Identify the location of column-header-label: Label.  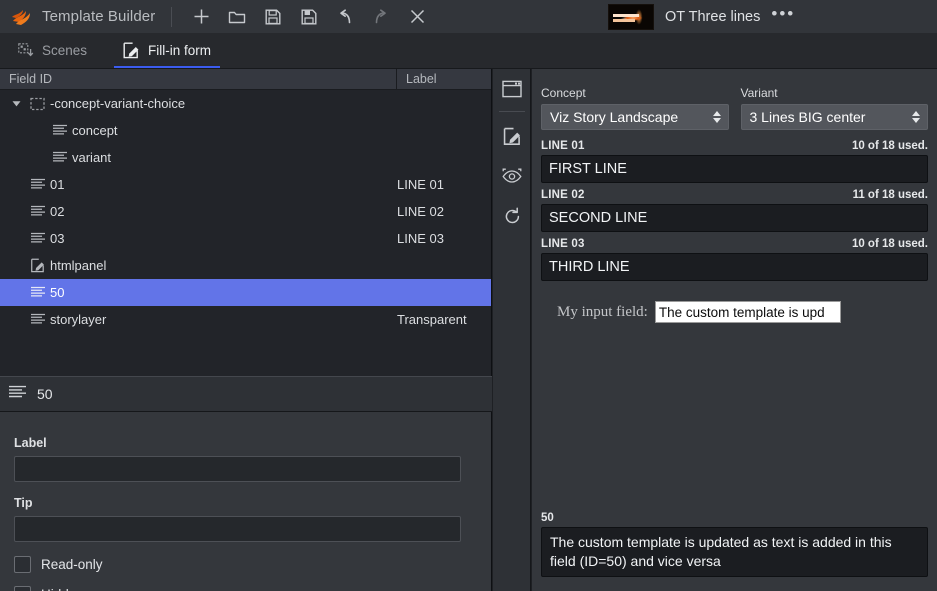
(444, 79).